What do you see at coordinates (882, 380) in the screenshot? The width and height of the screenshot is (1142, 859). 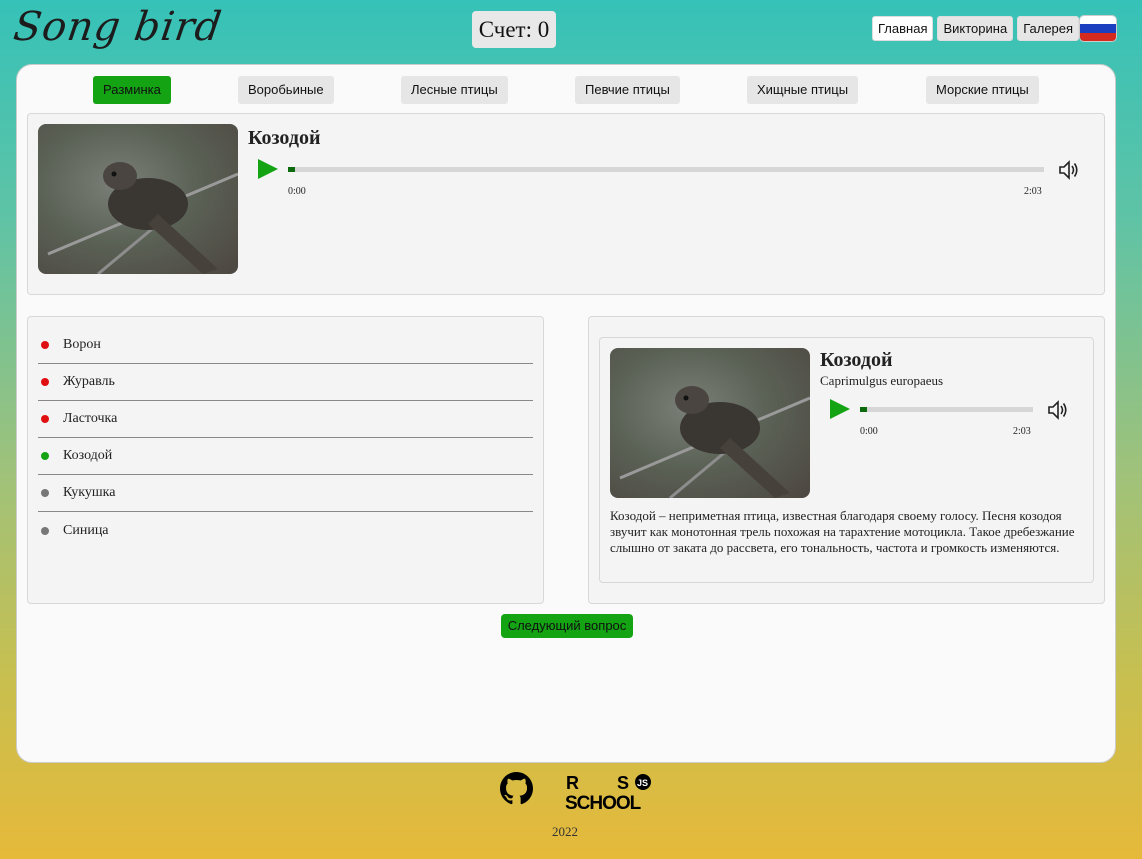 I see `details-latin-name: Caprimulgus europaeus` at bounding box center [882, 380].